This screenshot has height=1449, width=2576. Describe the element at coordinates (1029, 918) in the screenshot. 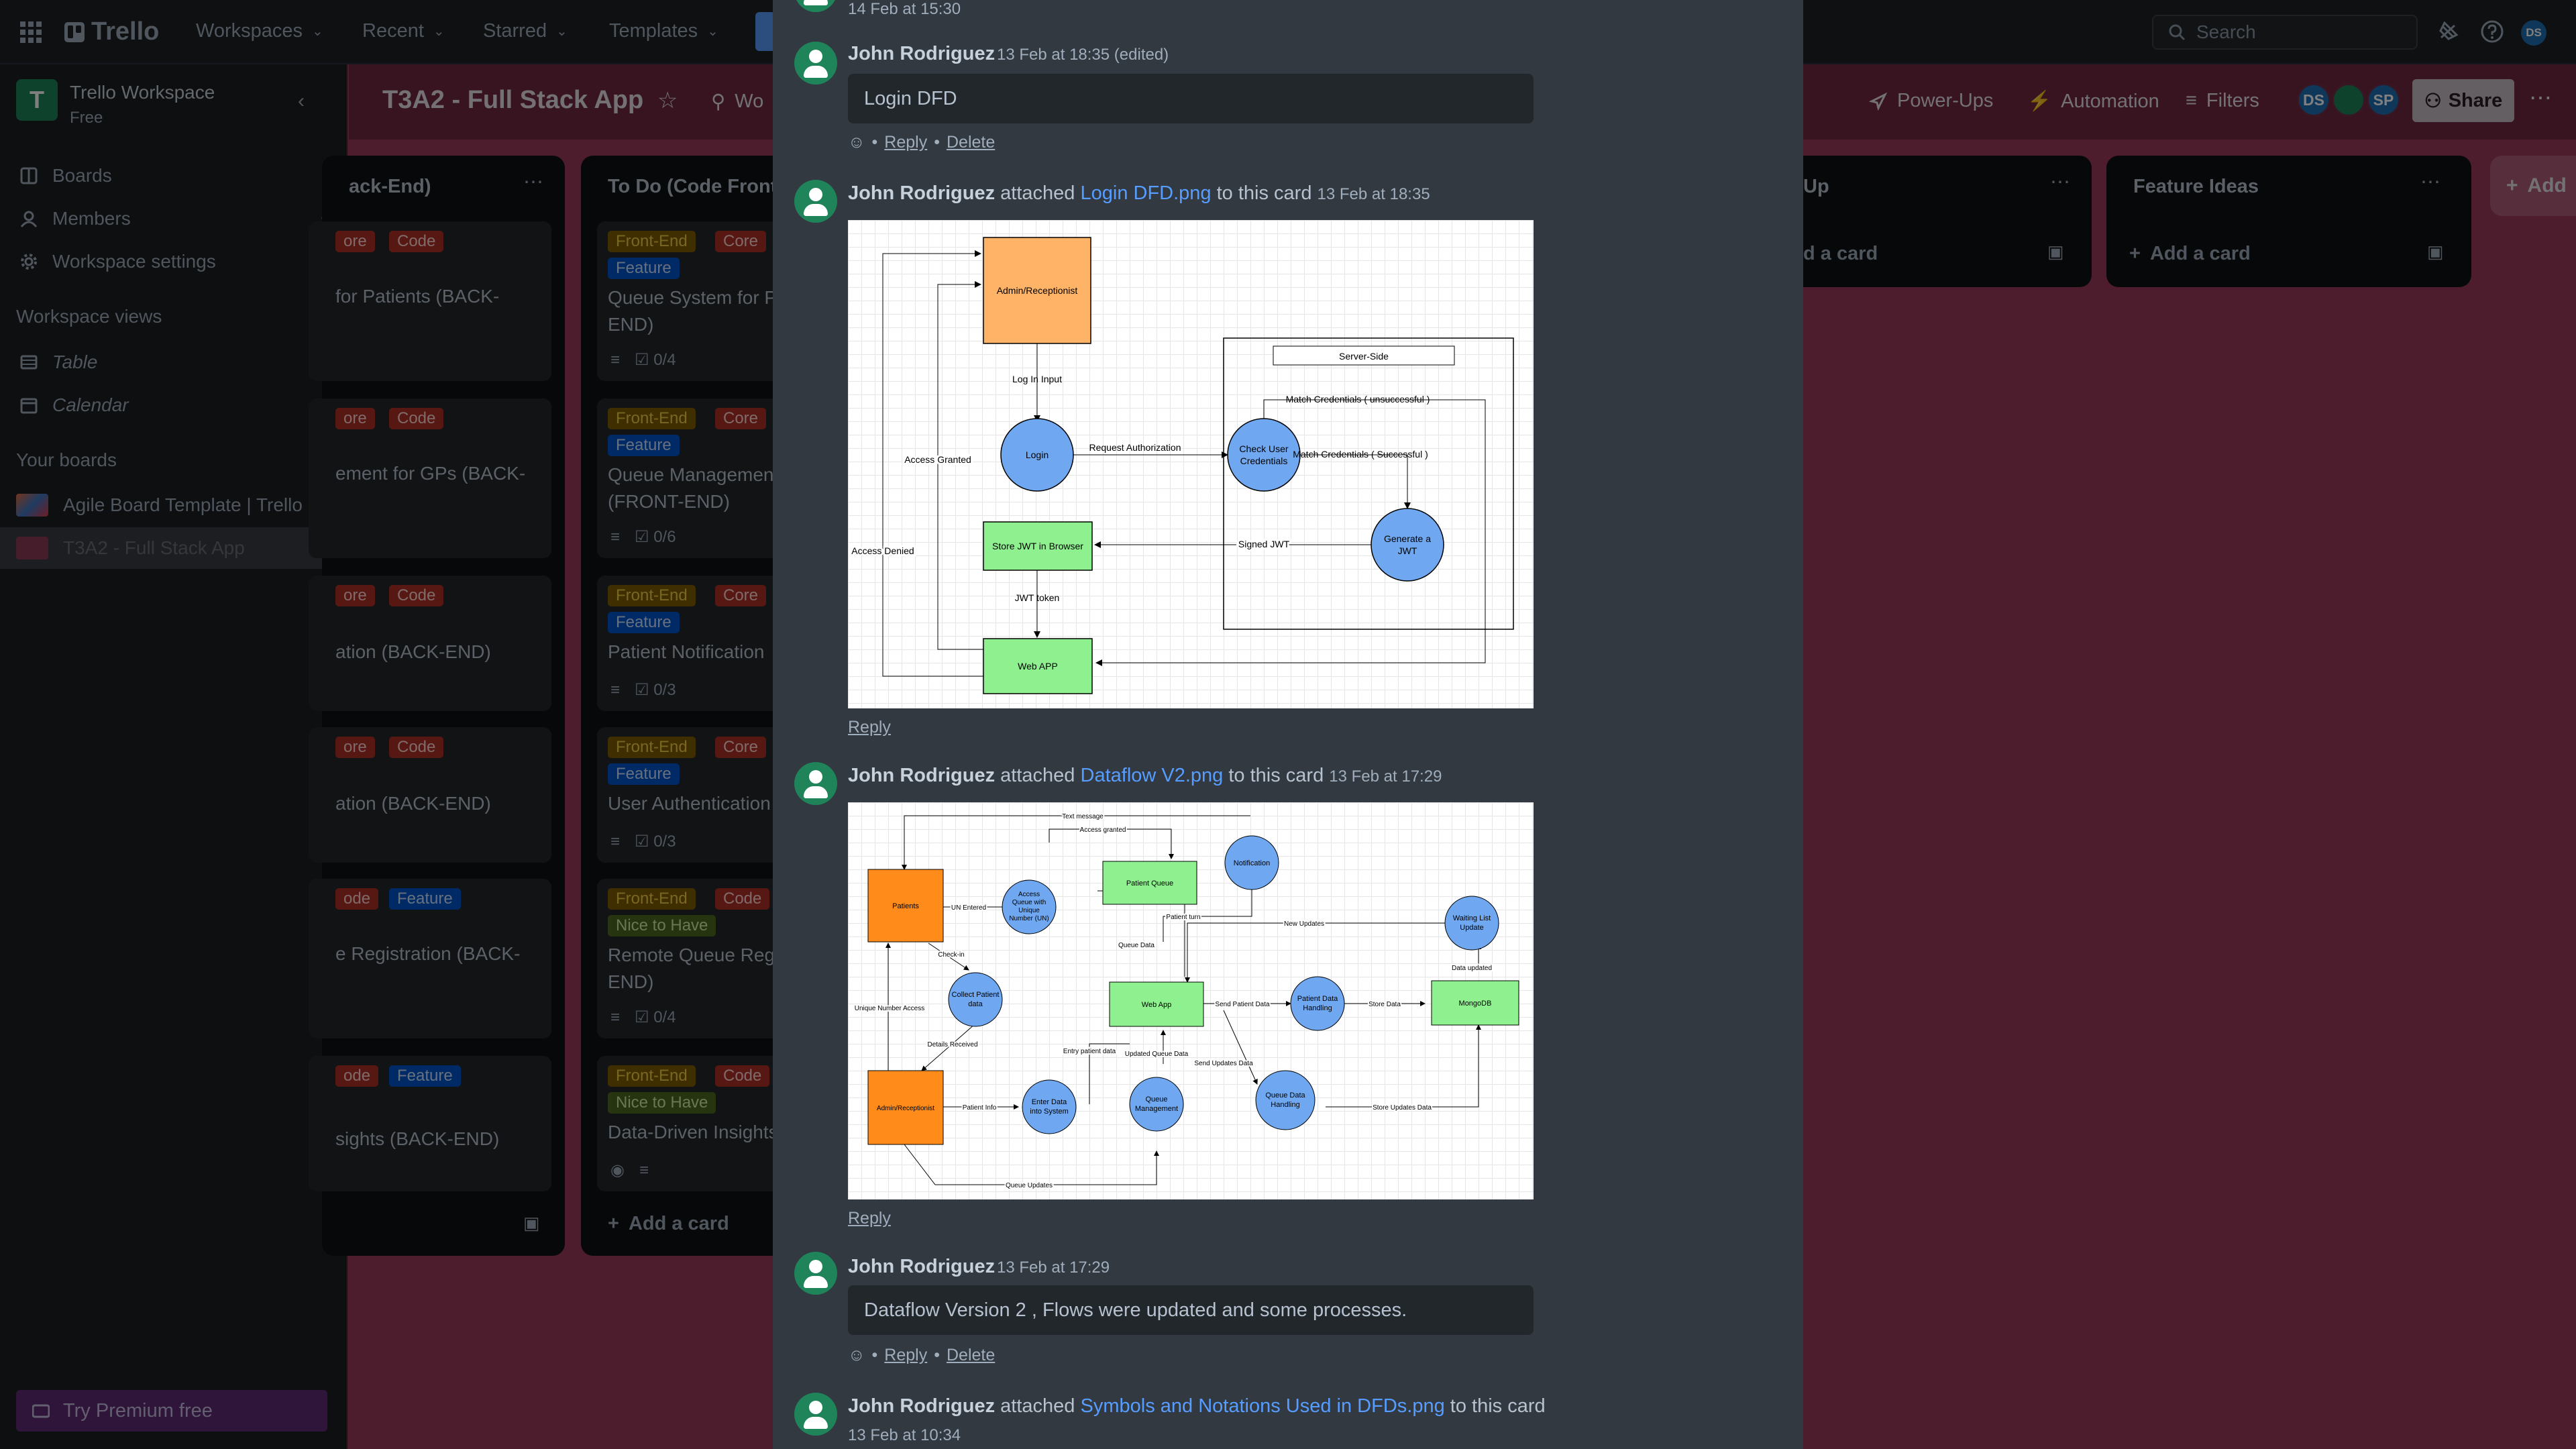

I see `dfd-label: Number (UN)` at that location.